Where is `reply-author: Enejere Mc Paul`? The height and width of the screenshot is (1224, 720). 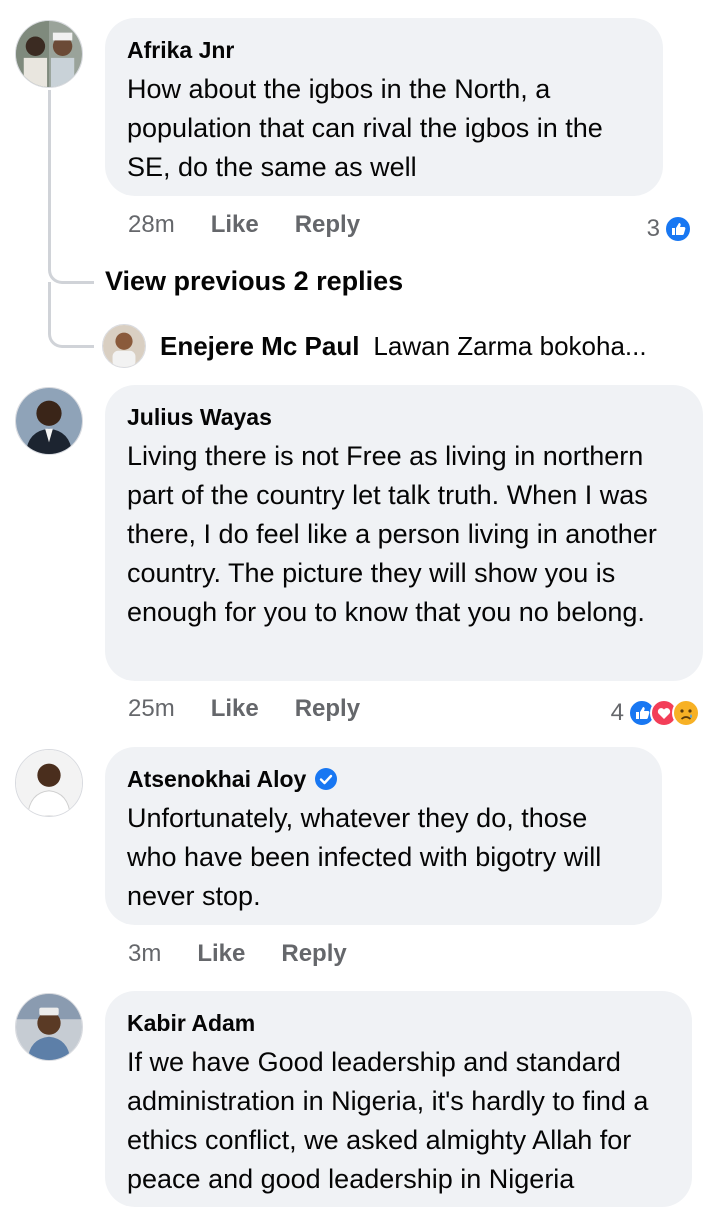
reply-author: Enejere Mc Paul is located at coordinates (259, 346).